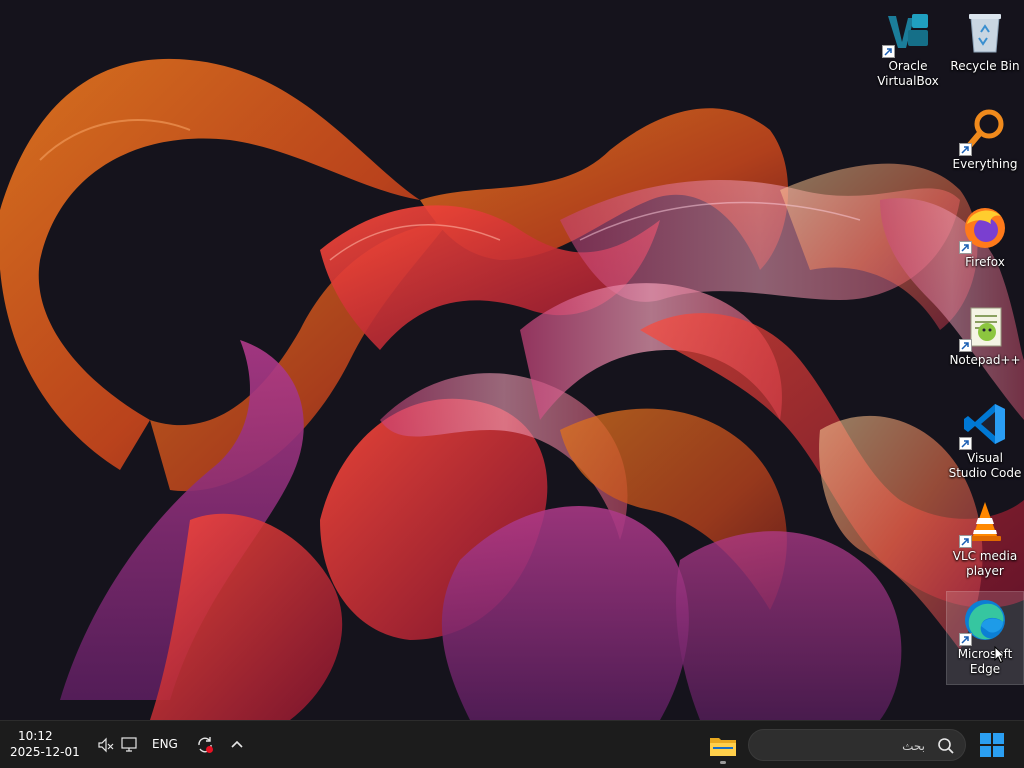  What do you see at coordinates (985, 661) in the screenshot?
I see `desktop-icon-label: Microsoft Edge` at bounding box center [985, 661].